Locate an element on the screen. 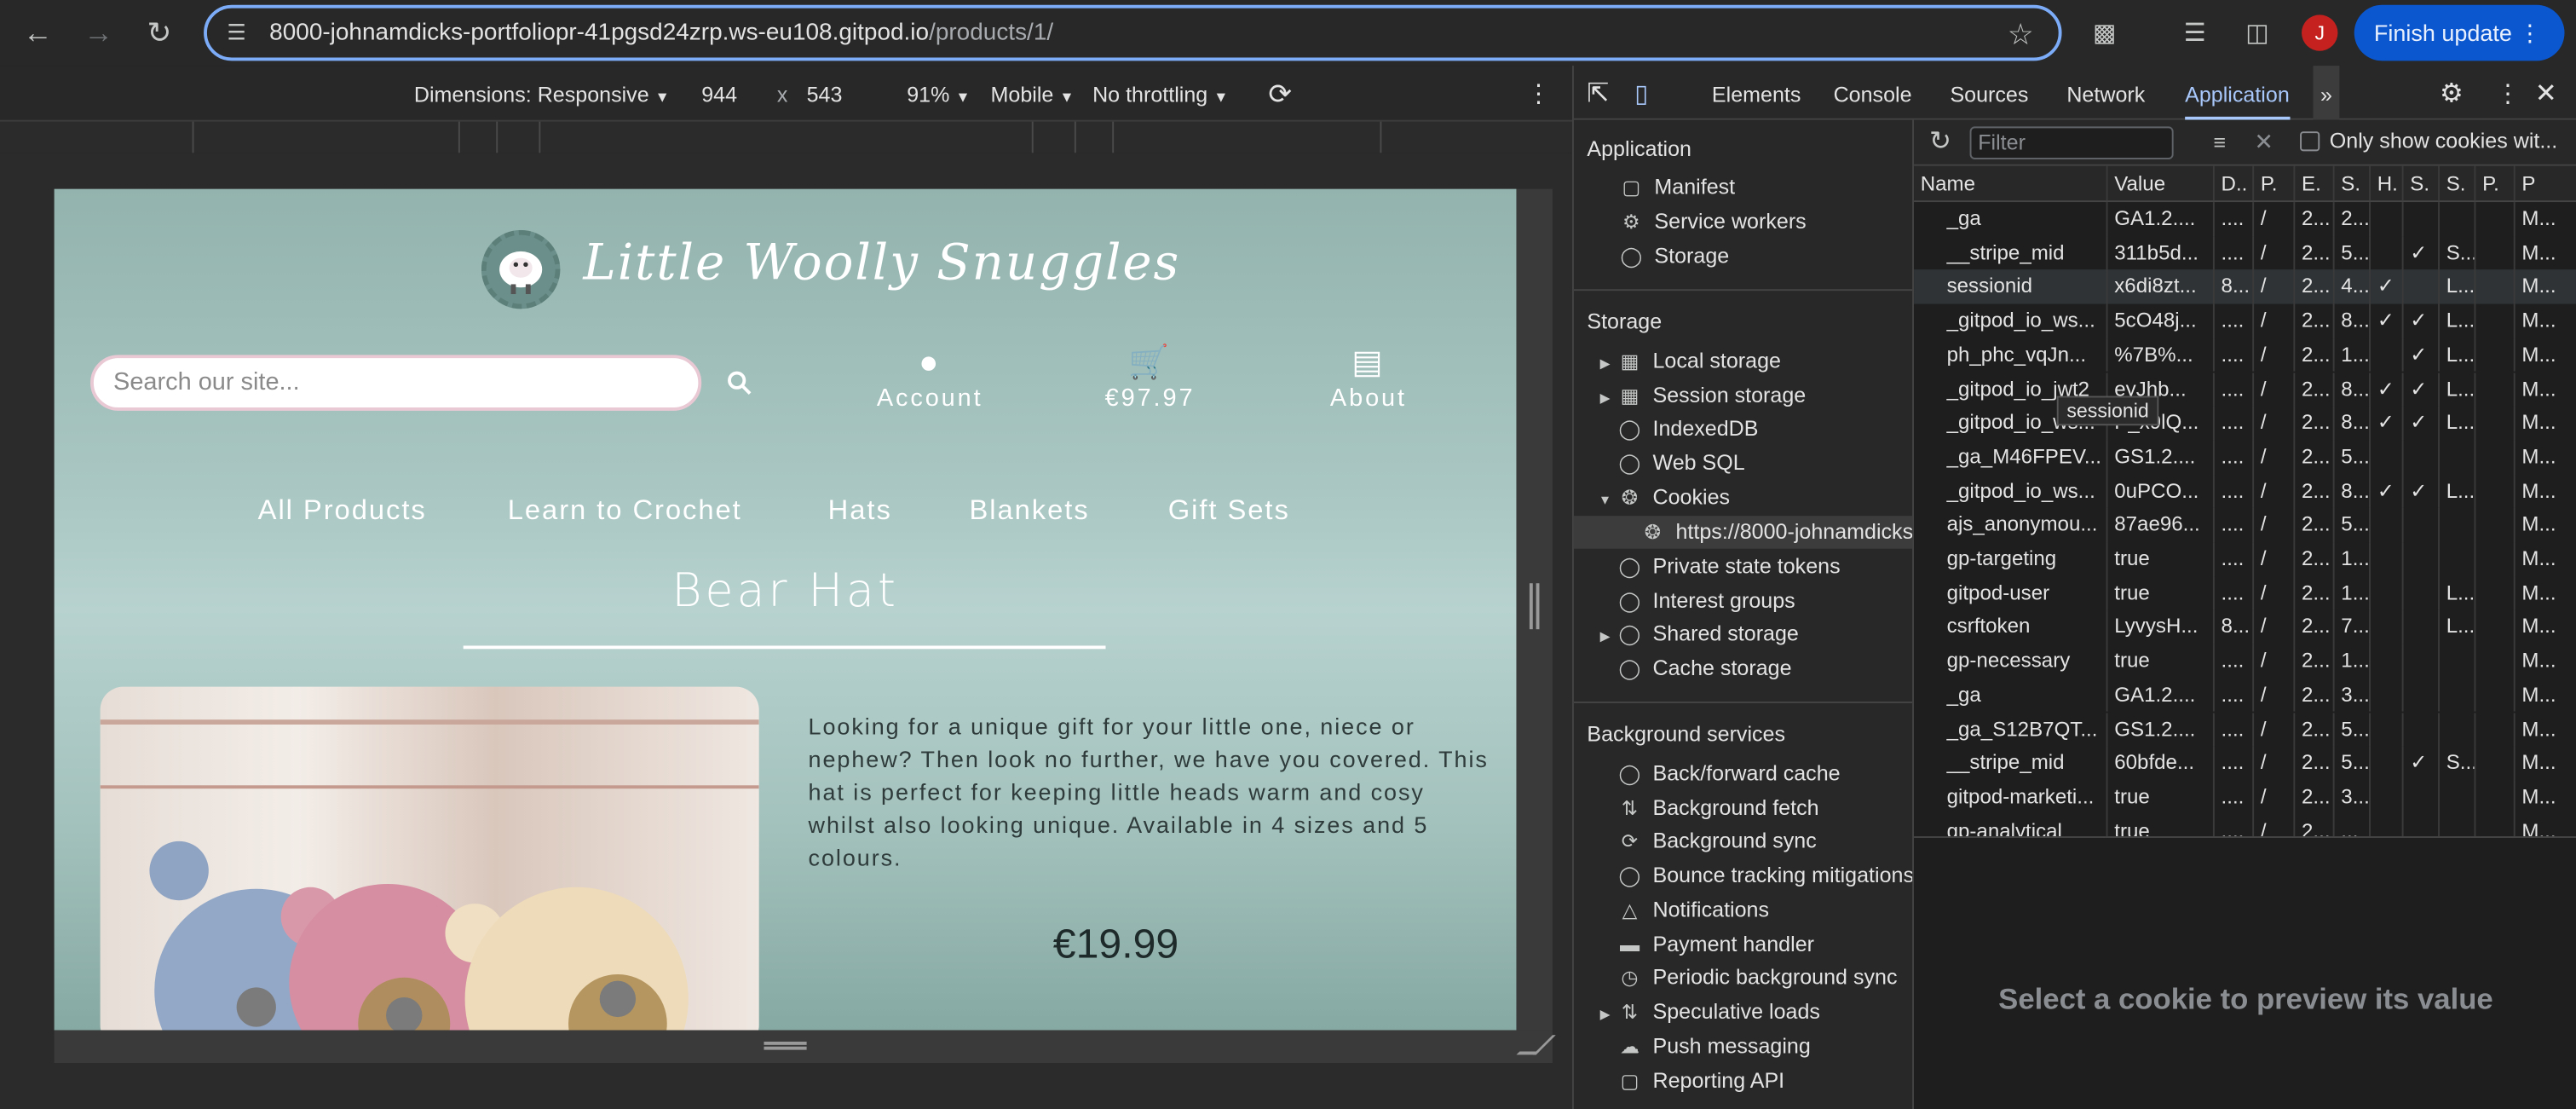  sidebar-item-private-state-tokens: ◯ Private state tokens is located at coordinates (1728, 567).